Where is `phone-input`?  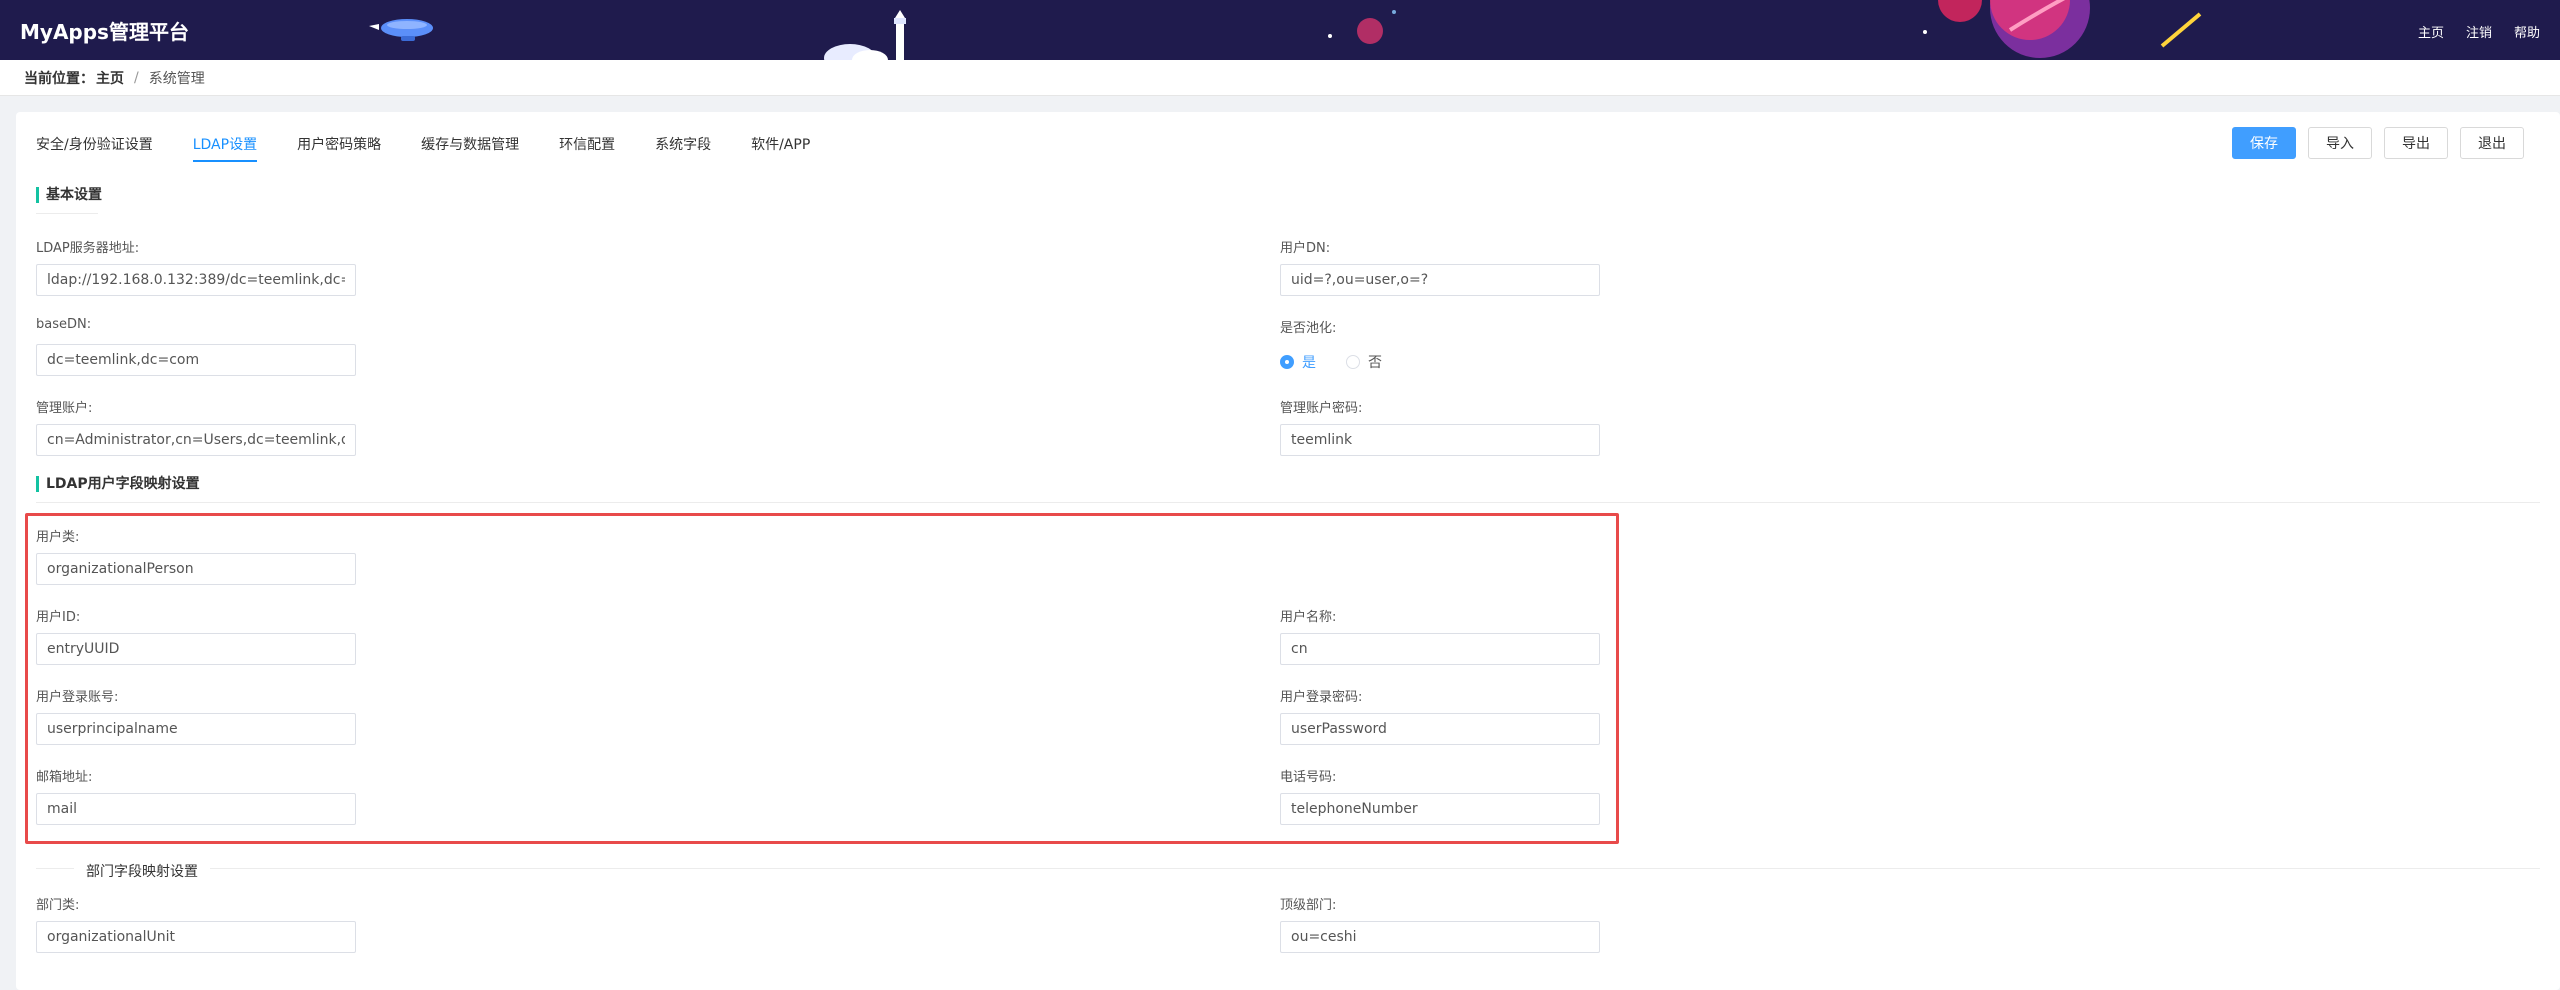
phone-input is located at coordinates (1440, 809).